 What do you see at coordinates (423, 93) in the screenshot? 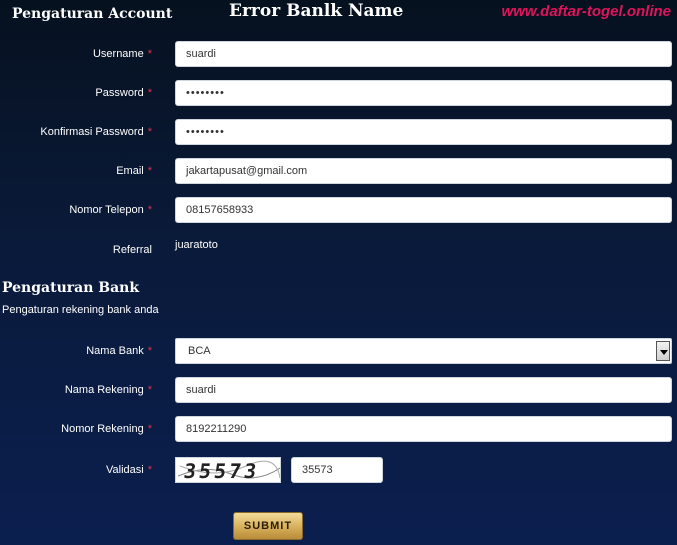
I see `password-input: ••••••••` at bounding box center [423, 93].